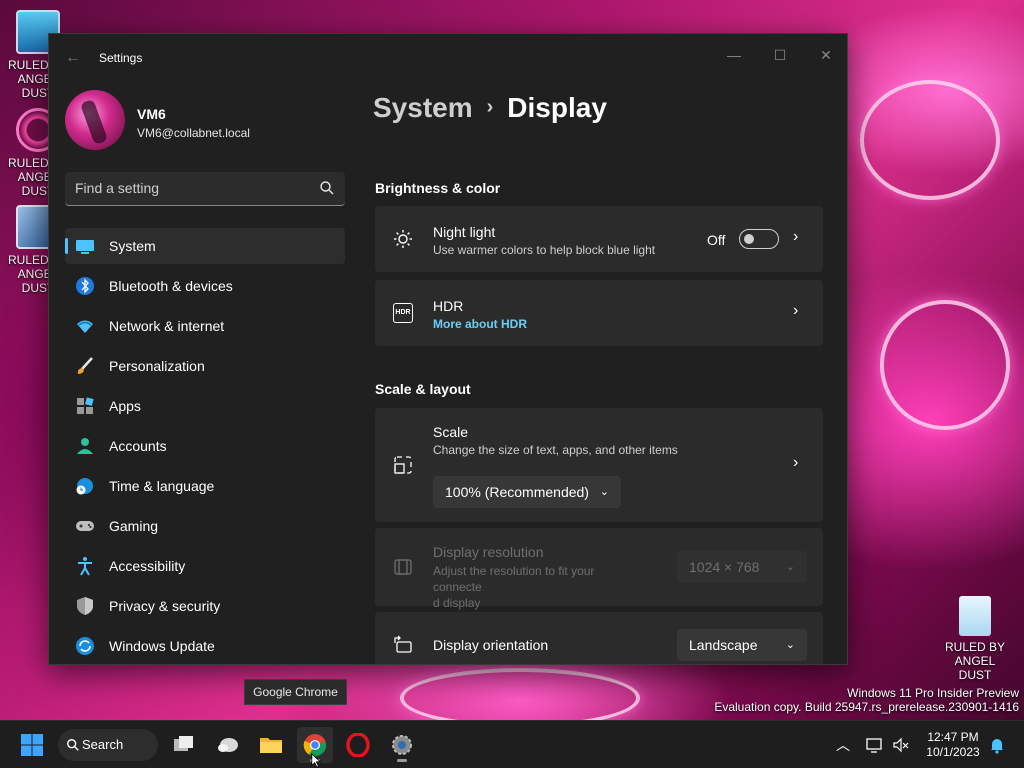  I want to click on apps-icon, so click(85, 405).